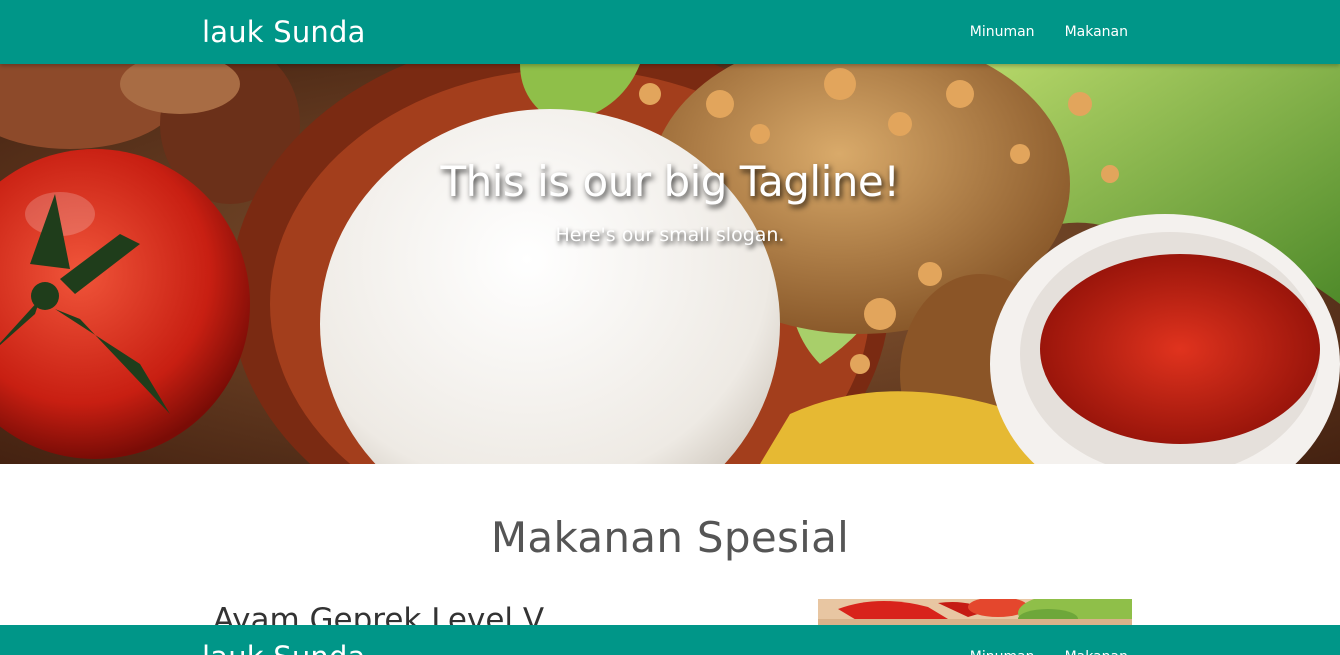  I want to click on section-title: Makanan Spesial, so click(670, 537).